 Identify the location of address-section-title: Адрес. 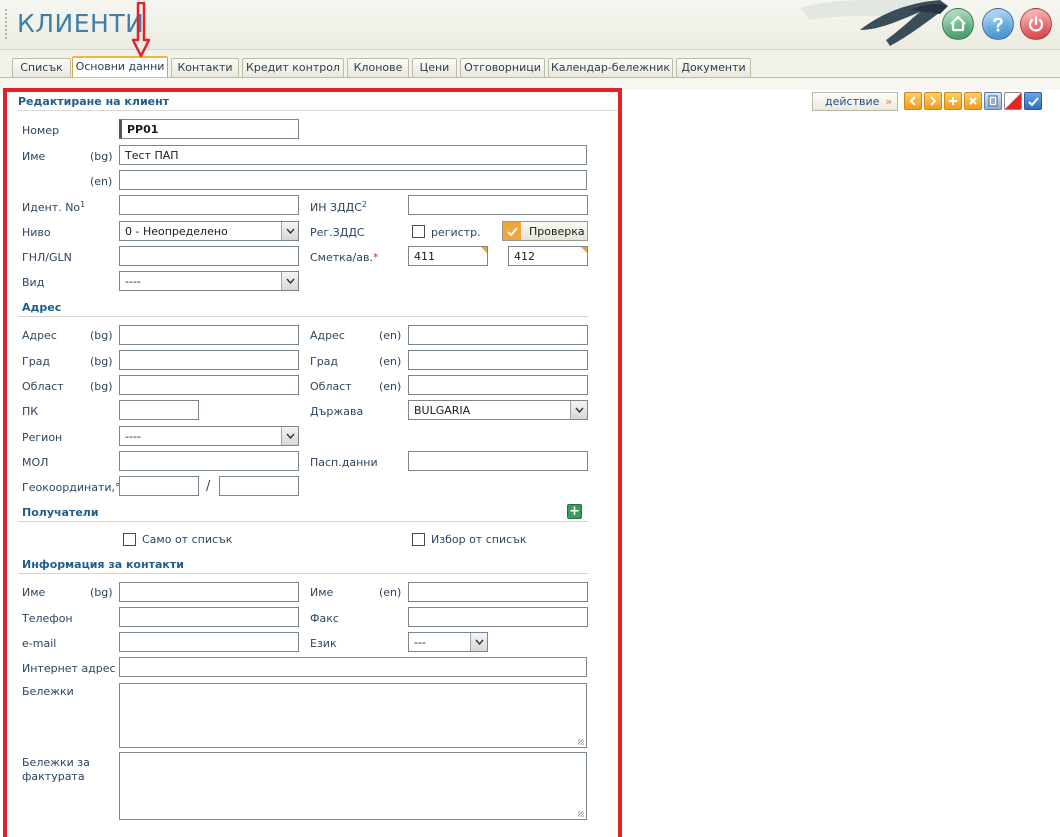
(42, 307).